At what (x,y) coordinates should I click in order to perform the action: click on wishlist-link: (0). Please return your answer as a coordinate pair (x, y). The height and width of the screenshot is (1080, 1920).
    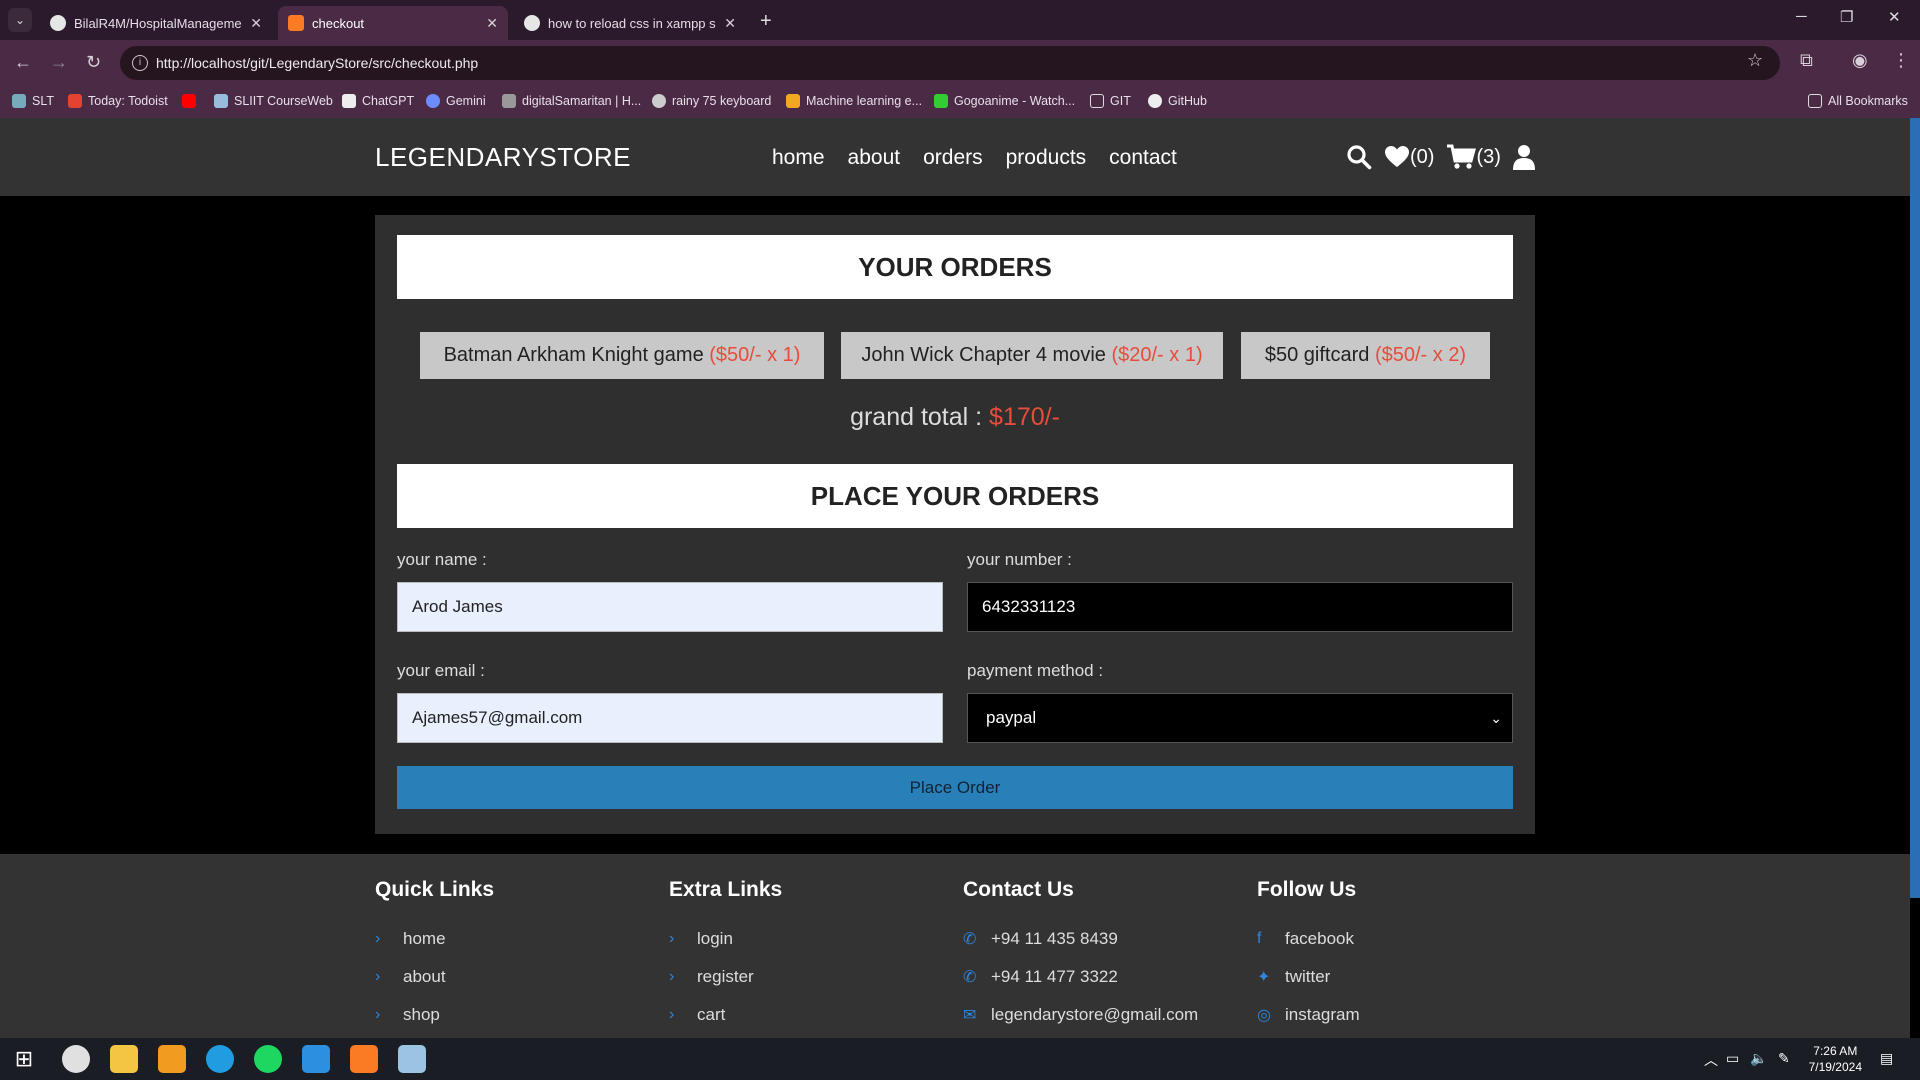
    Looking at the image, I should click on (1409, 157).